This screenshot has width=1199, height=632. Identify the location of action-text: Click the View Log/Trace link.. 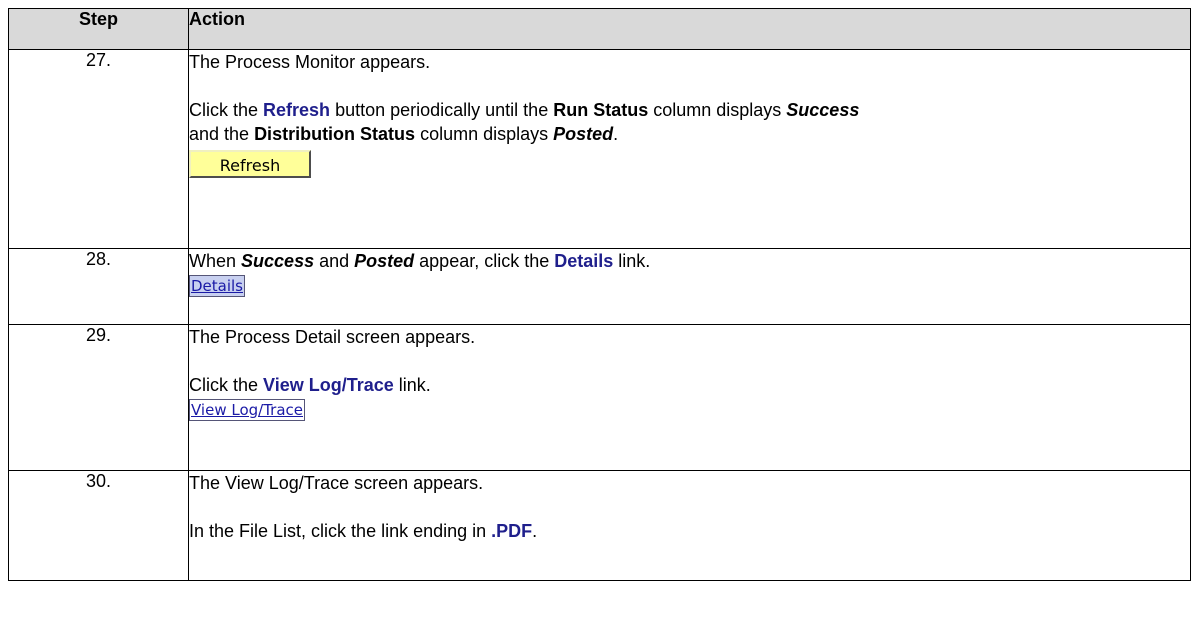
(310, 385).